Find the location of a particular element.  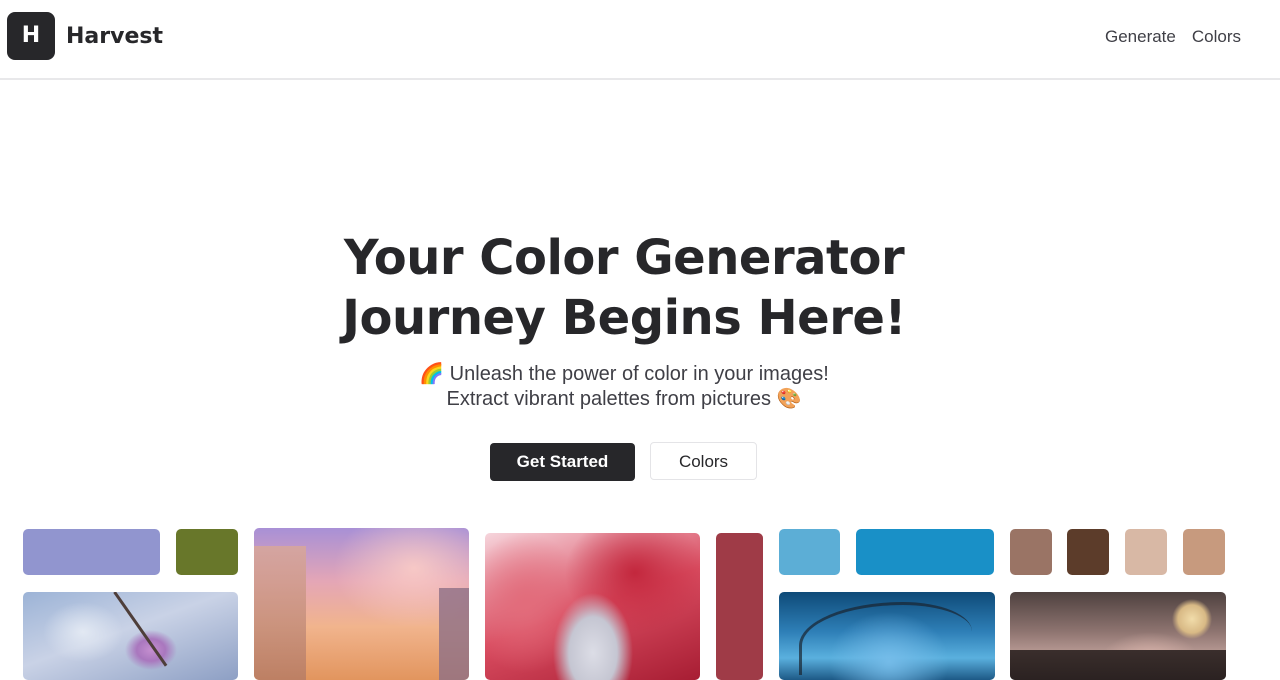

swatch-tan is located at coordinates (1204, 552).